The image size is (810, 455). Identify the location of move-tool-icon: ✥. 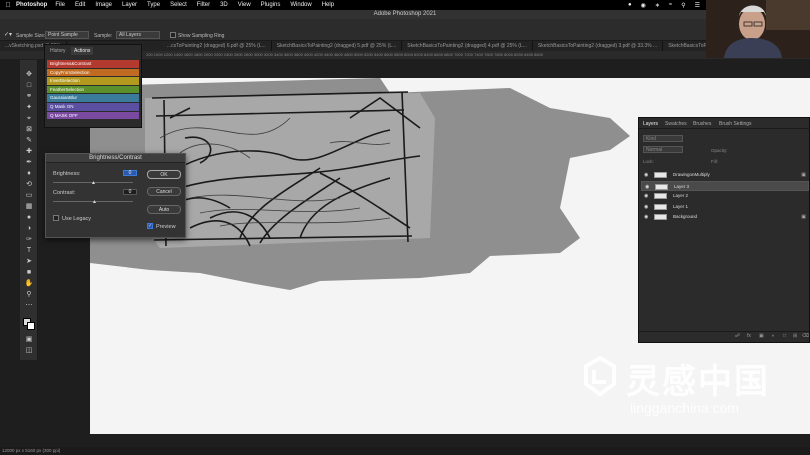
(29, 75).